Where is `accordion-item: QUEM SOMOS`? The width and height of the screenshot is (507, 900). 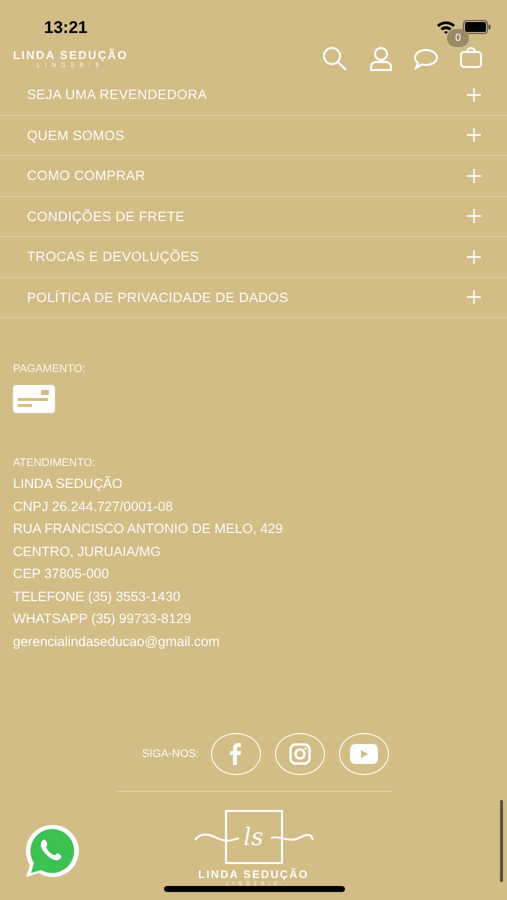 accordion-item: QUEM SOMOS is located at coordinates (253, 136).